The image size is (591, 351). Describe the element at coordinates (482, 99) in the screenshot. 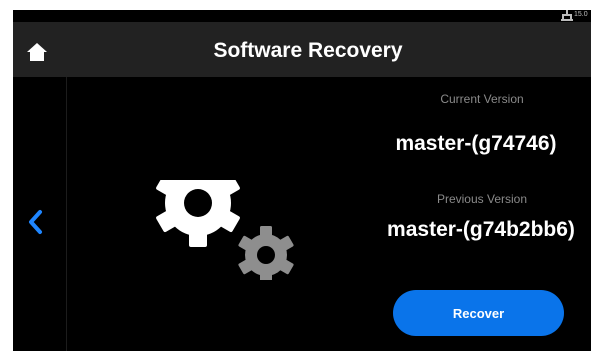

I see `current-version-label: Current Version` at that location.